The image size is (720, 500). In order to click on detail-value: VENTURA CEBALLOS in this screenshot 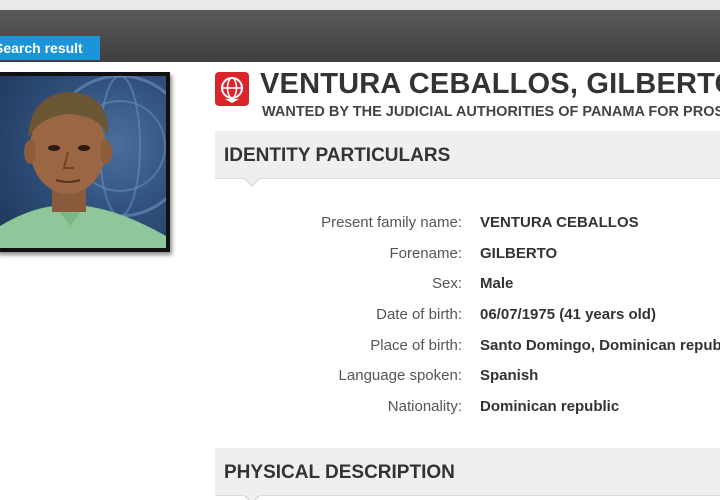, I will do `click(559, 222)`.